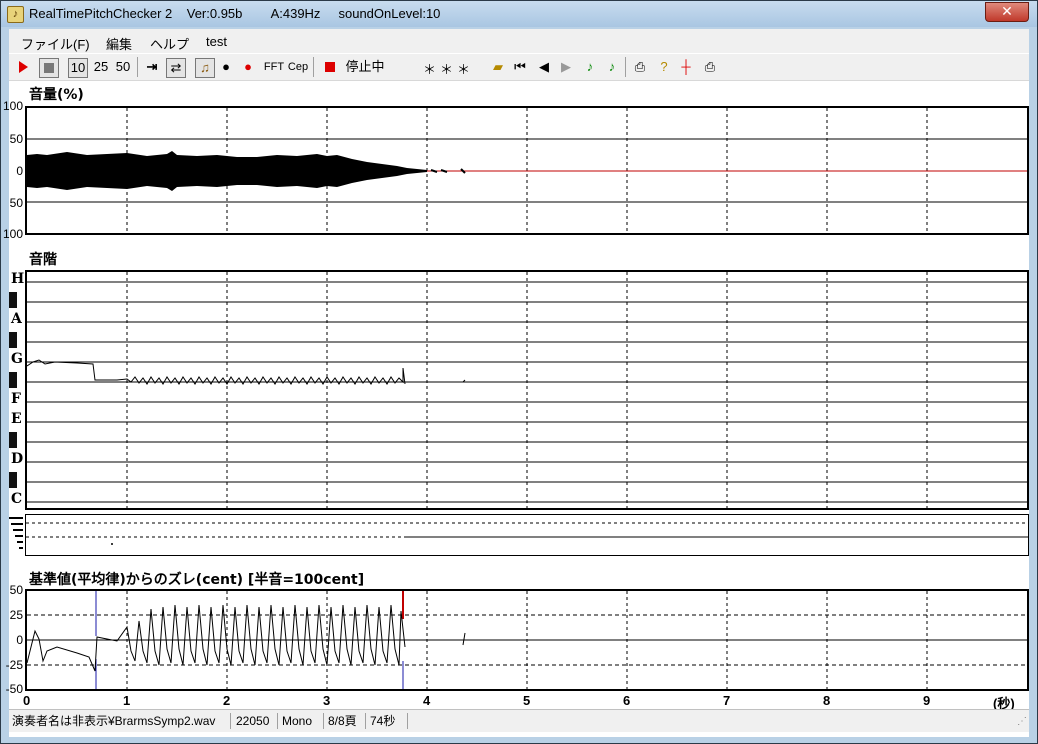 This screenshot has height=744, width=1038. Describe the element at coordinates (120, 721) in the screenshot. I see `status-file: 演奏者名は非表示¥BrarmsSymp2.wav` at that location.